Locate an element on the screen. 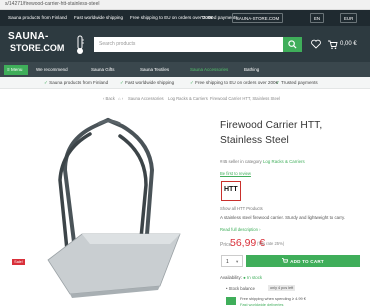  show-all-brand-link: Show all HTT Products is located at coordinates (241, 208).